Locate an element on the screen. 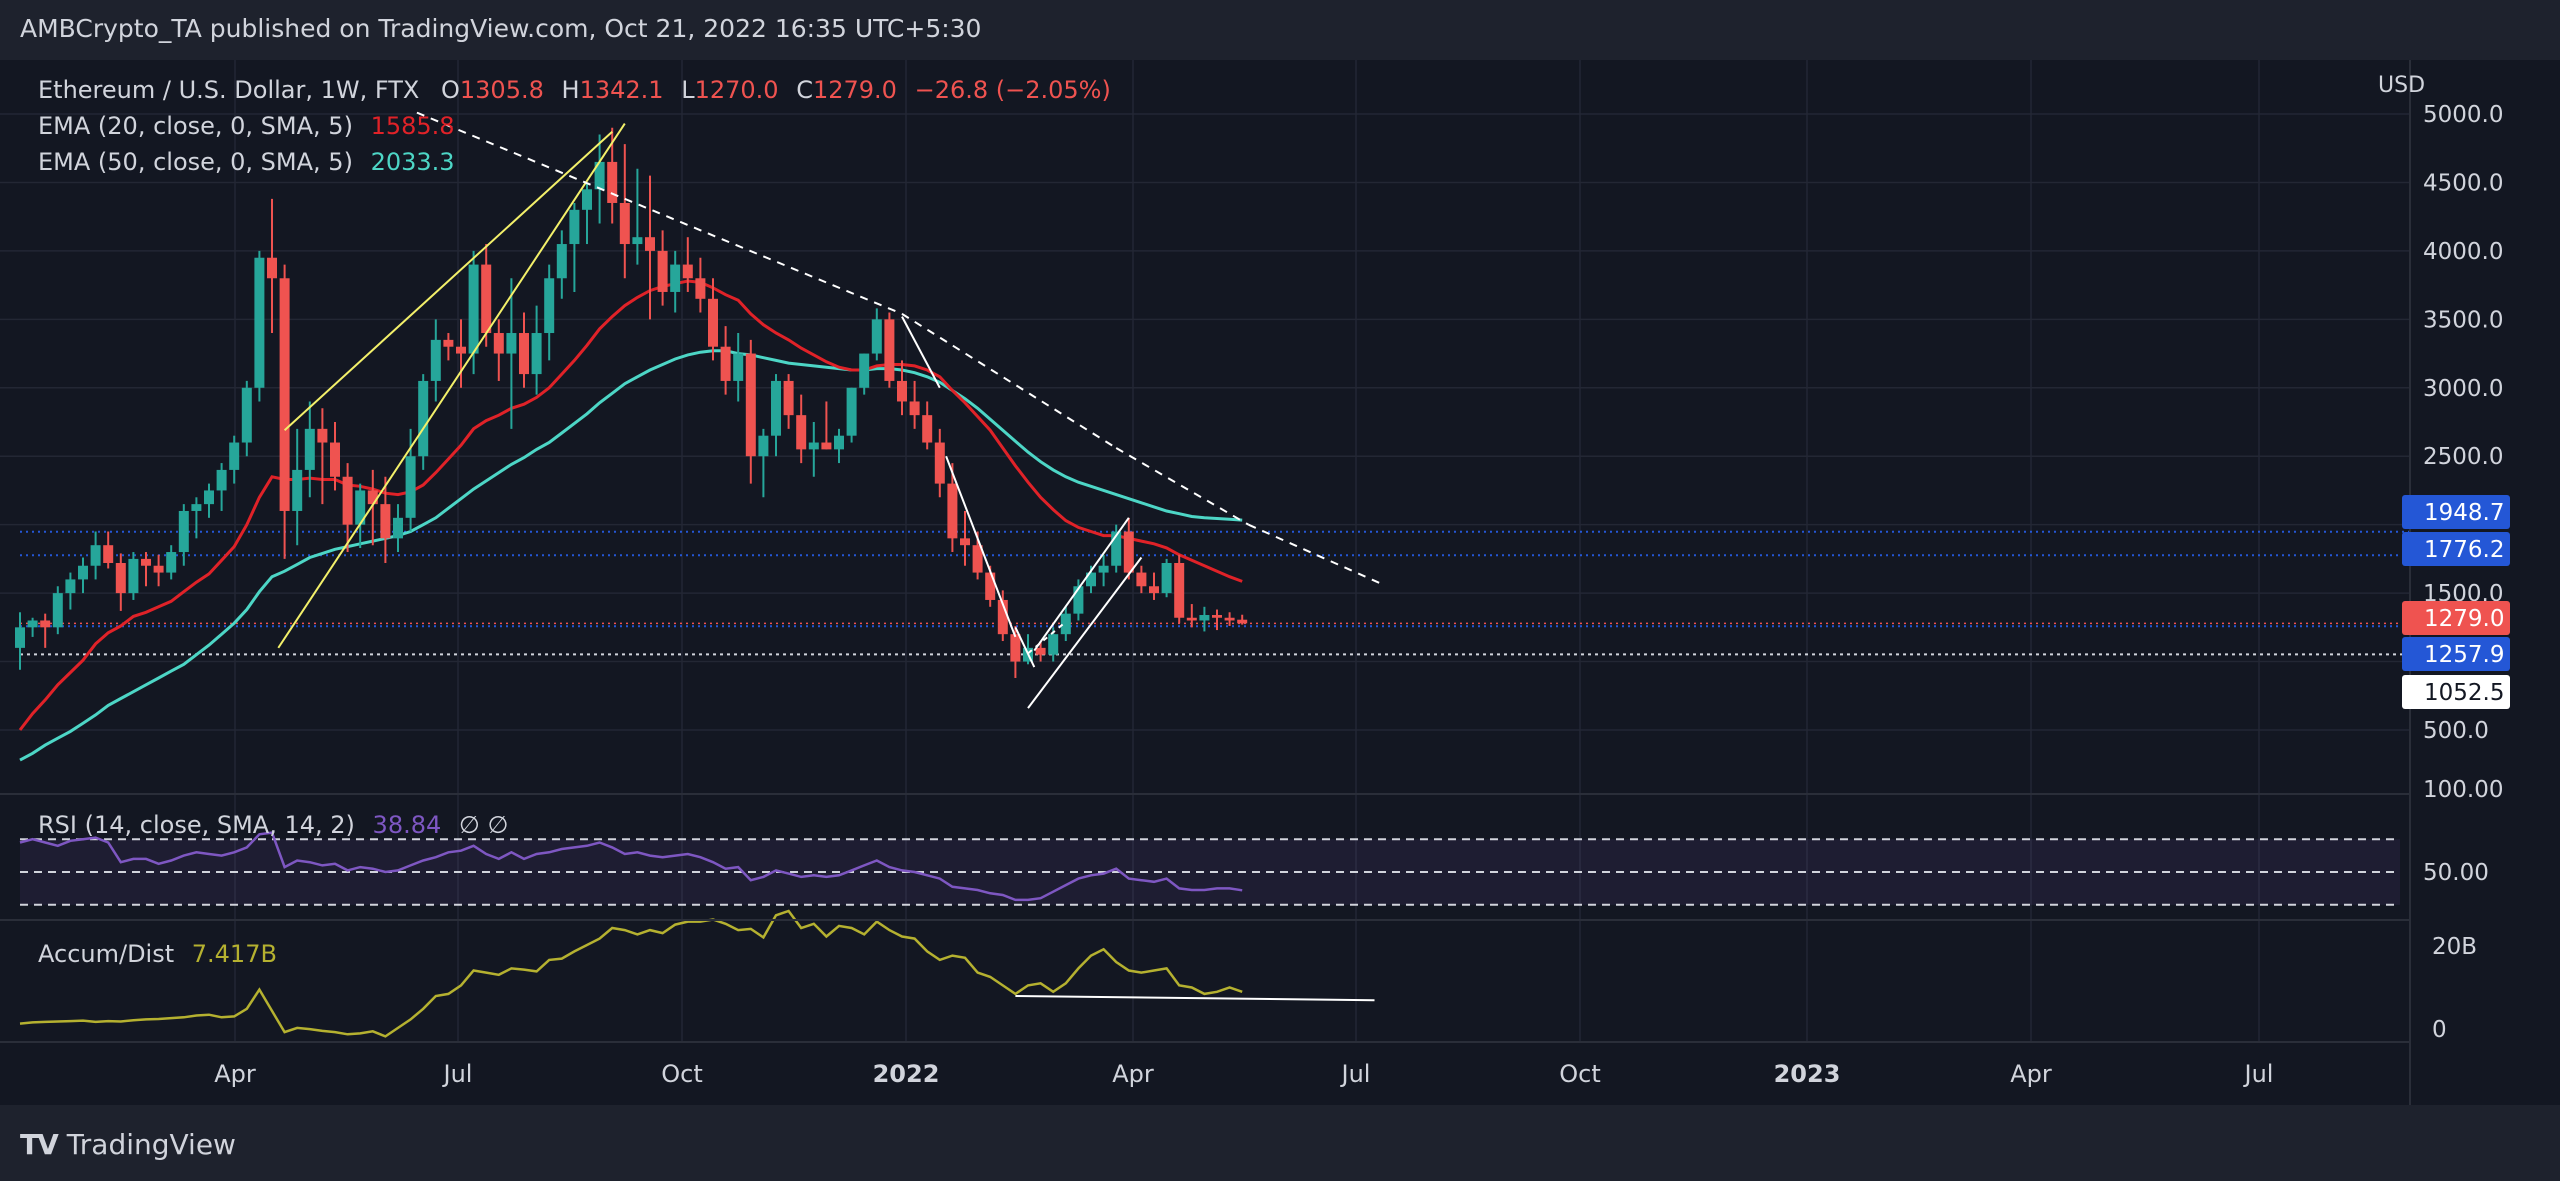  rising-channel-upper is located at coordinates (1081, 584).